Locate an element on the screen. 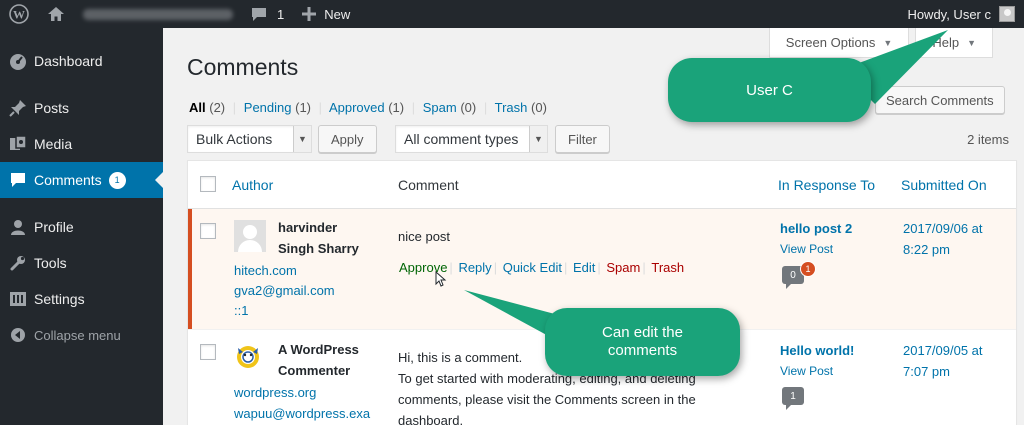 The height and width of the screenshot is (425, 1024). svg-text: W is located at coordinates (19, 15).